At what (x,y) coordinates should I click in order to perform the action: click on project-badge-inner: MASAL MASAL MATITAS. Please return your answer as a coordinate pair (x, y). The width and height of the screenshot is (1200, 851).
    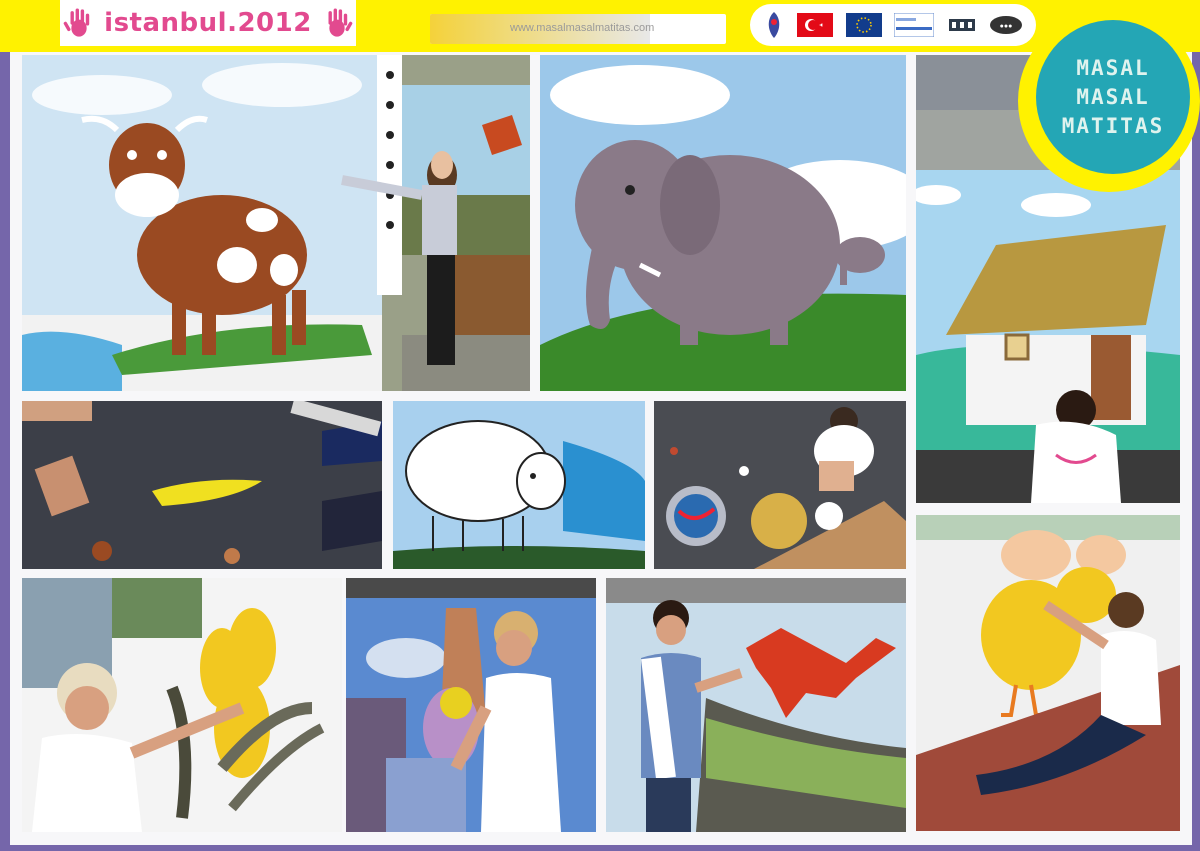
    Looking at the image, I should click on (1113, 97).